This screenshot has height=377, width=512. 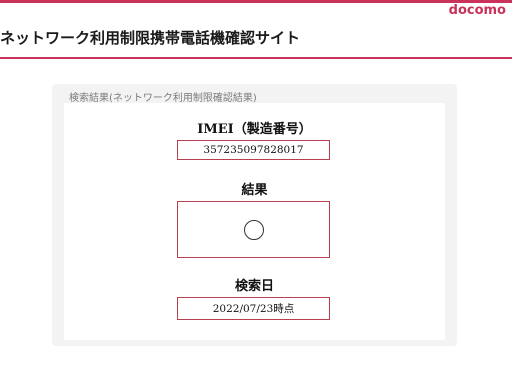 I want to click on circle-icon, so click(x=253, y=229).